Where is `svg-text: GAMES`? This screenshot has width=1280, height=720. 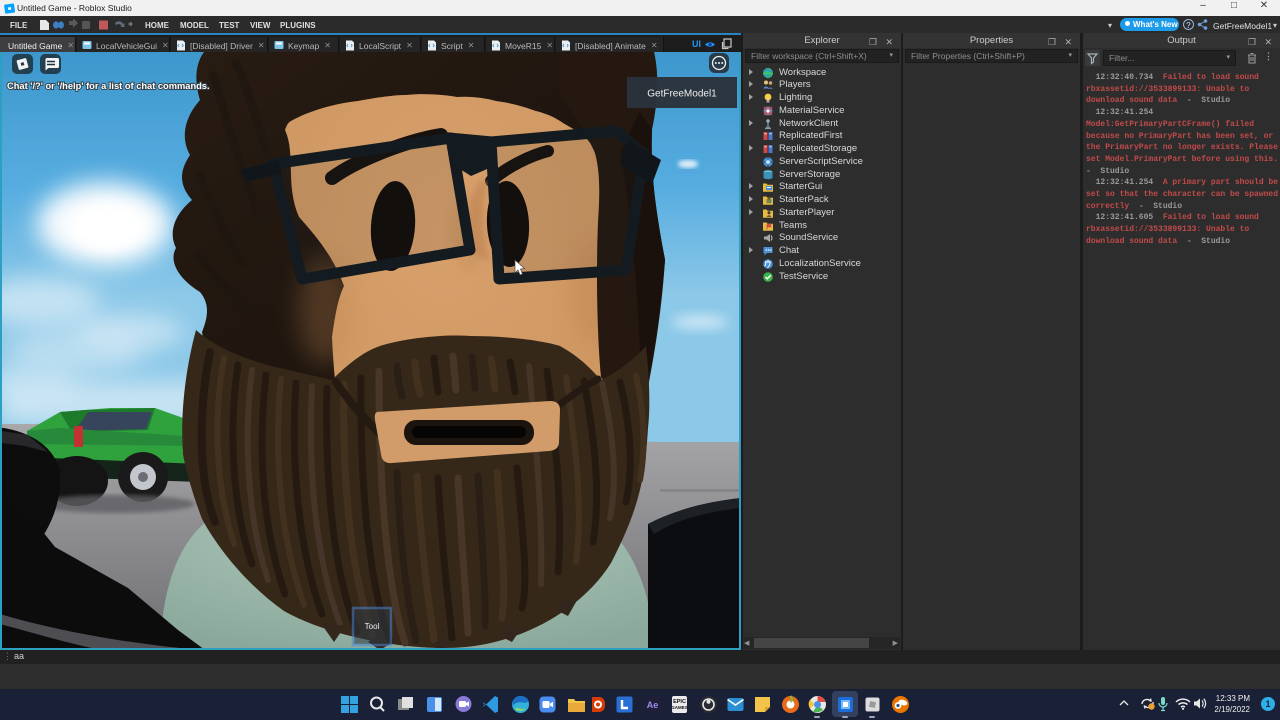
svg-text: GAMES is located at coordinates (679, 707).